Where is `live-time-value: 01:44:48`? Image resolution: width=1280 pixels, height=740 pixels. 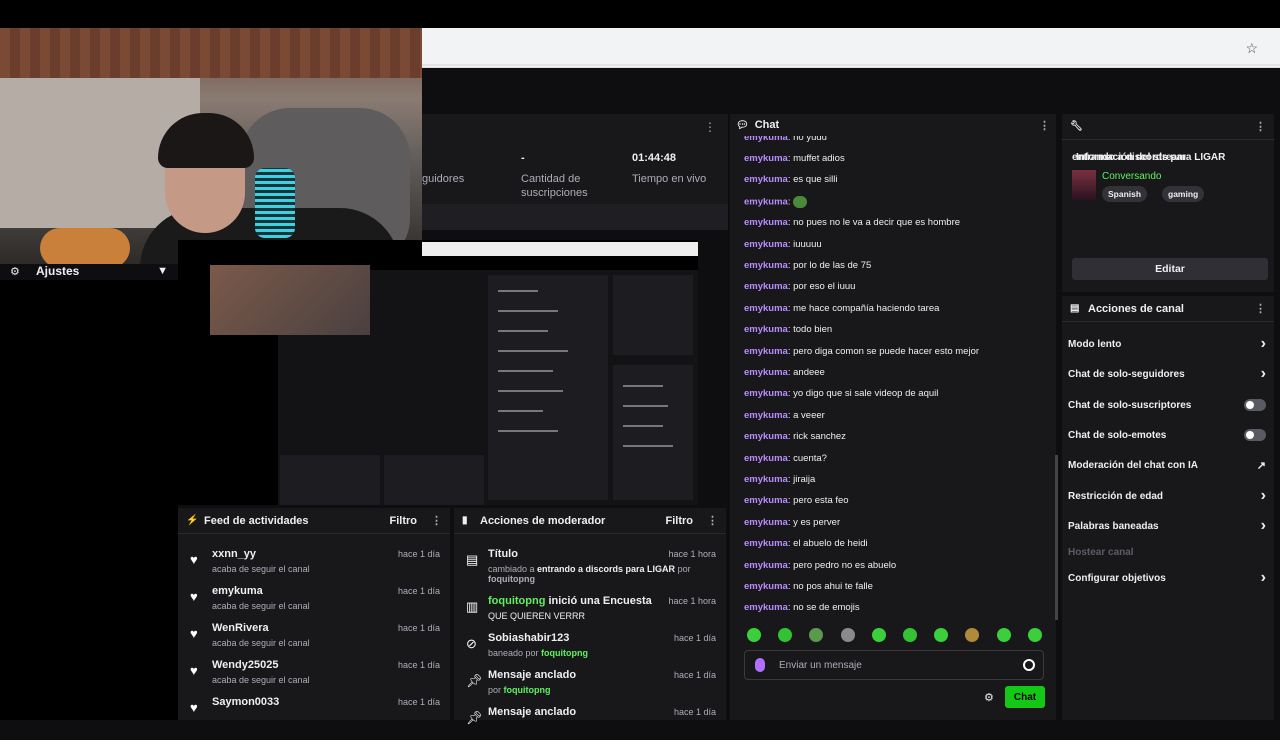
live-time-value: 01:44:48 is located at coordinates (654, 158).